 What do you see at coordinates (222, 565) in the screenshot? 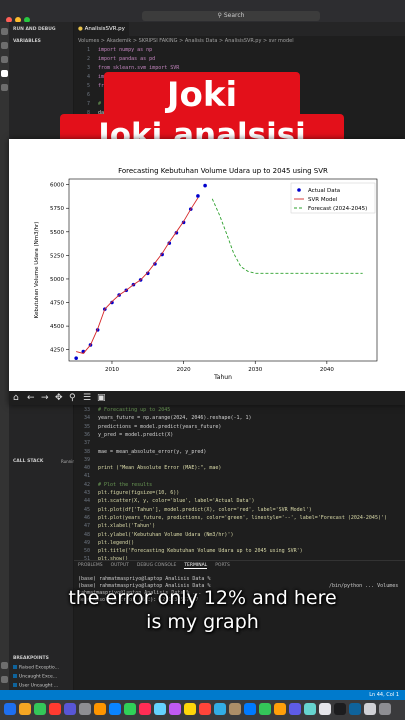
I see `tab-ports: PORTS` at bounding box center [222, 565].